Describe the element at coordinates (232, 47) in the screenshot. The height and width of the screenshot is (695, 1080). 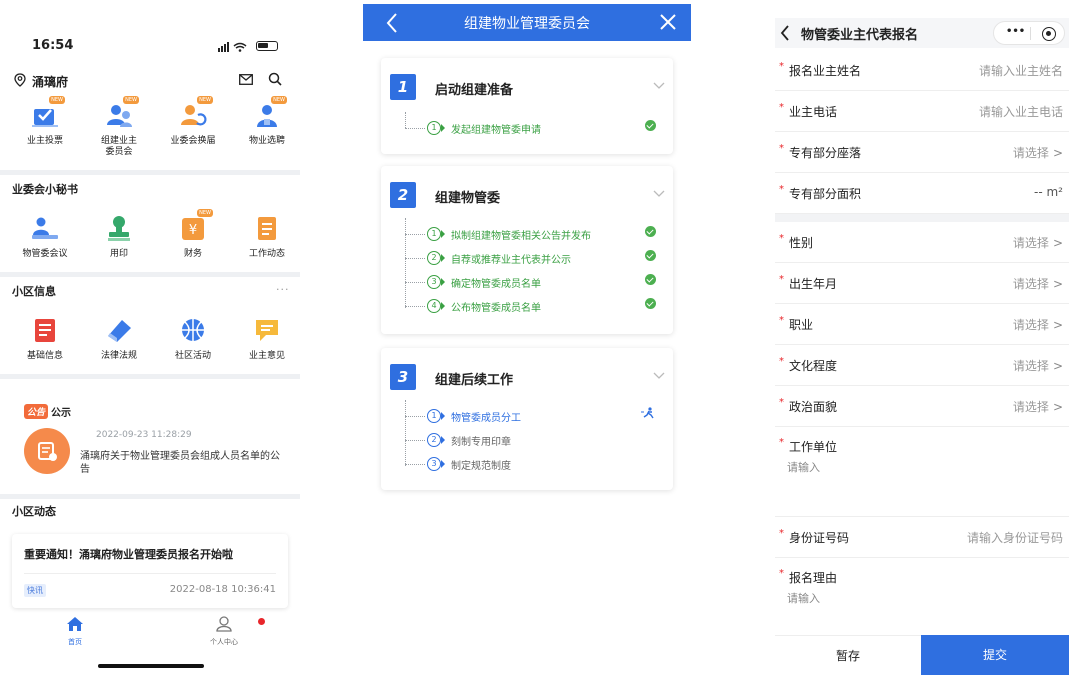
I see `signal-wifi-icon` at that location.